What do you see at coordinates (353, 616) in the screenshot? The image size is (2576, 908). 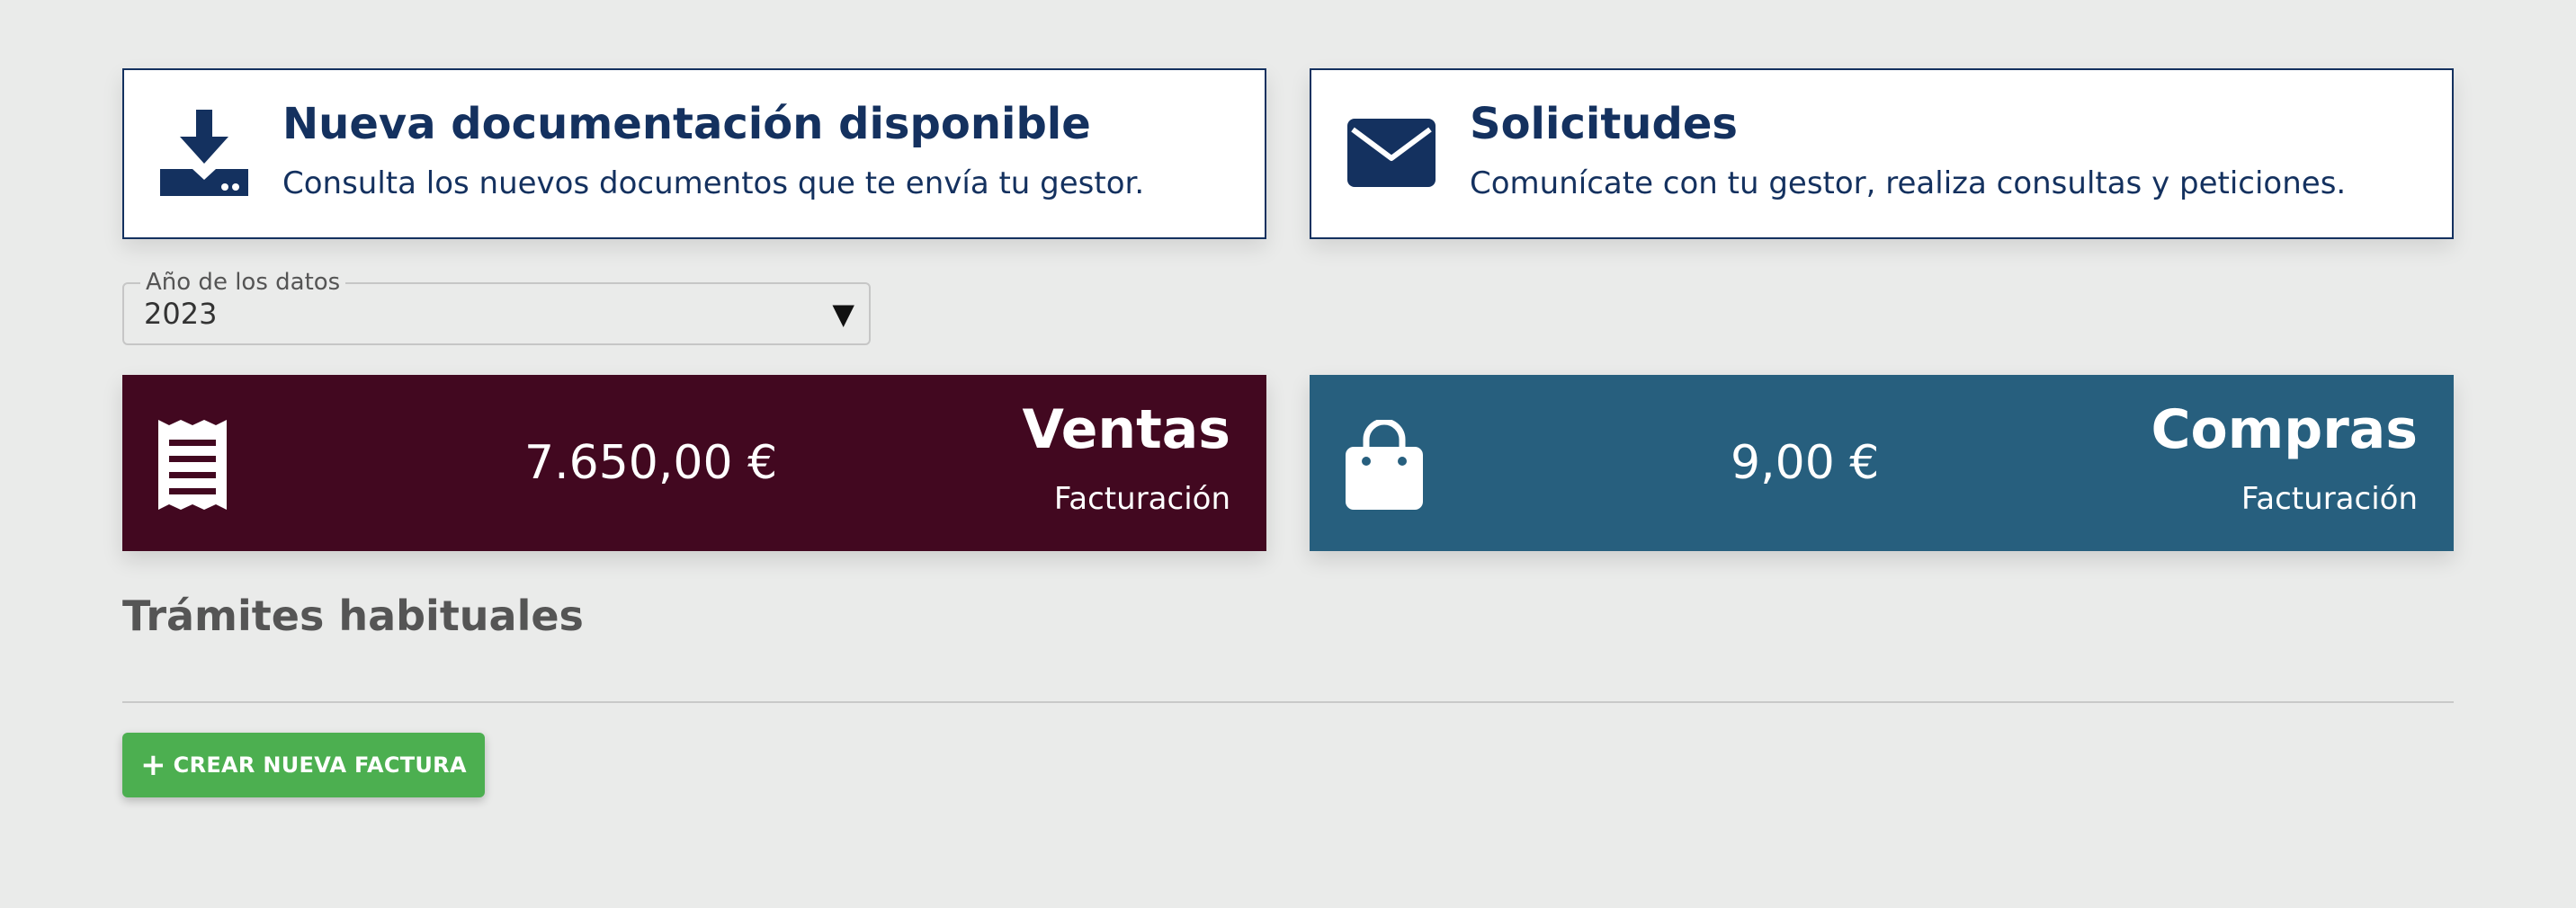 I see `procedures-heading: Trámites habituales` at bounding box center [353, 616].